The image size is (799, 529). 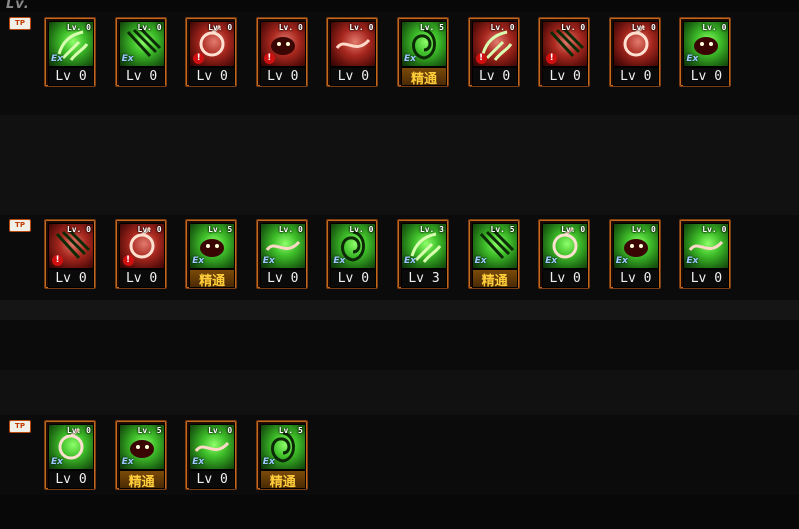 I want to click on vortex-icon: Lv. 5 Ex, so click(x=424, y=44).